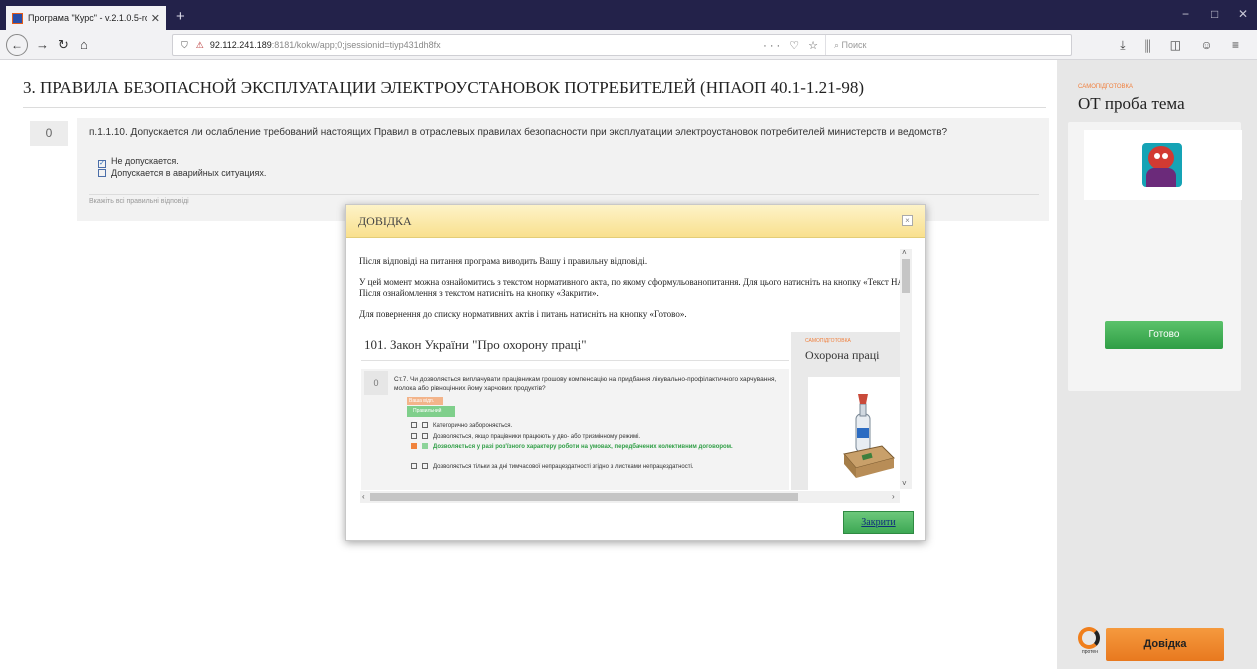 This screenshot has width=1257, height=669. I want to click on new-tab-button: +, so click(180, 16).